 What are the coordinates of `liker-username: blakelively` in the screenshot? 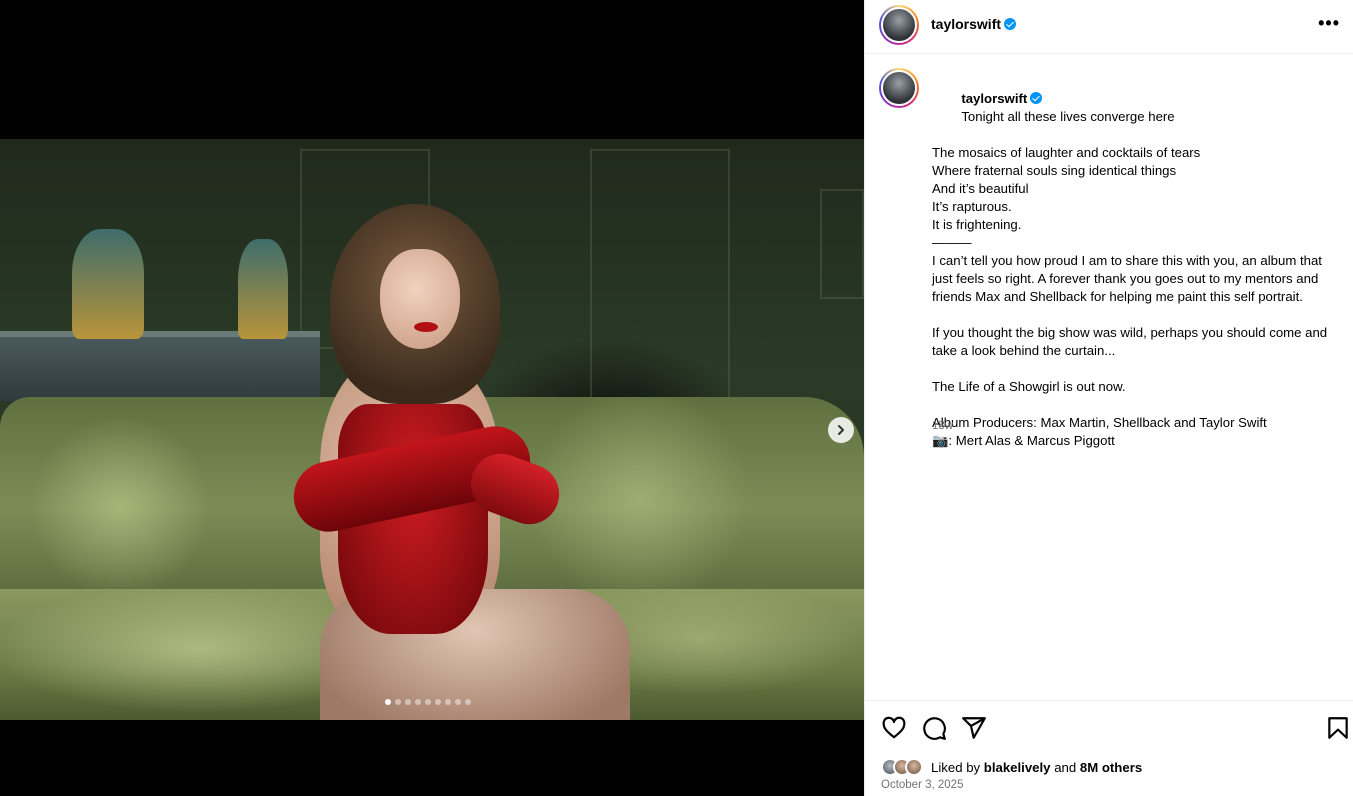 It's located at (1017, 767).